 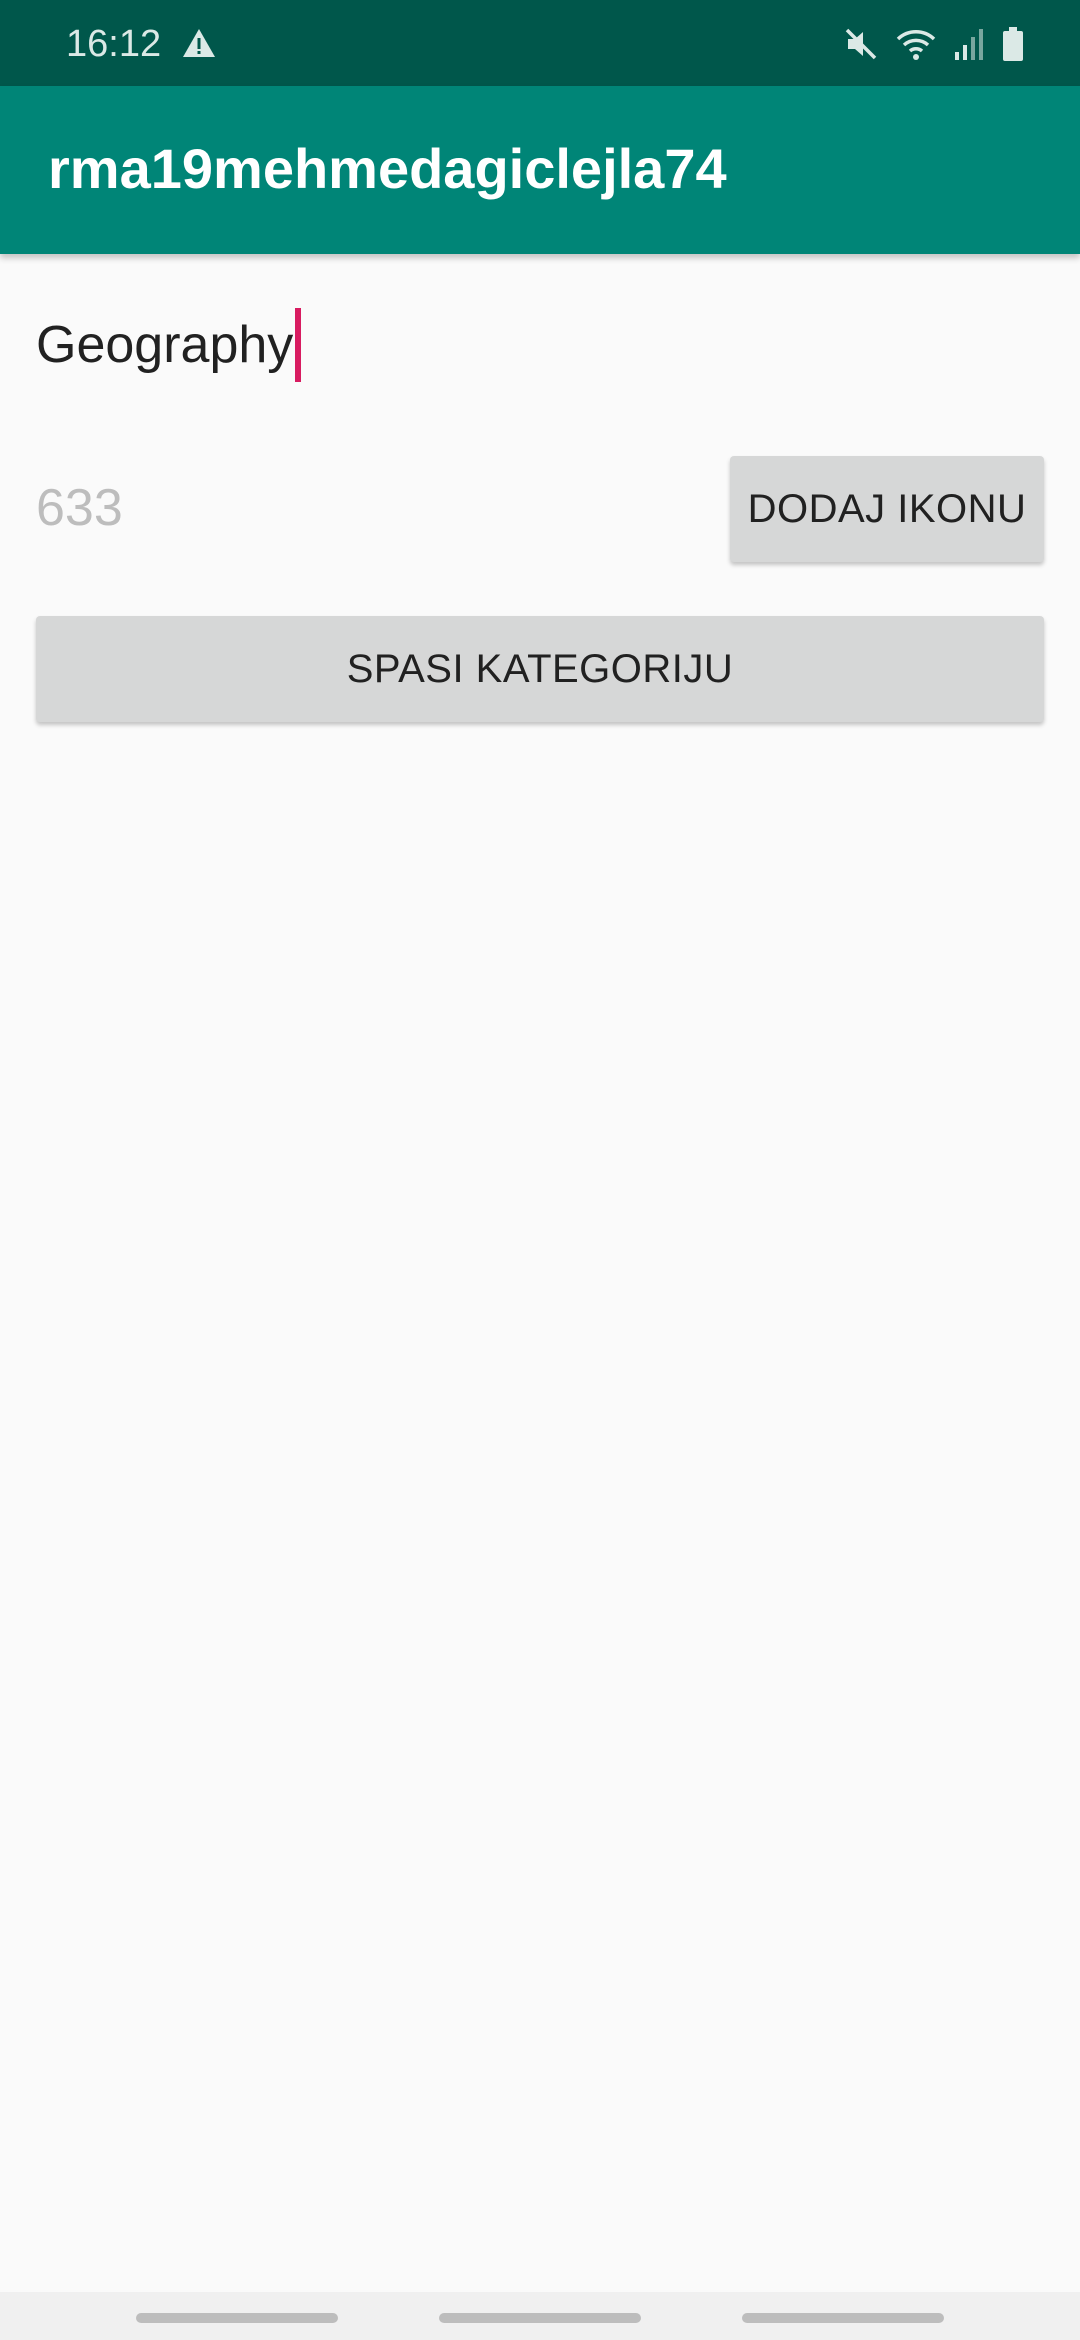 What do you see at coordinates (540, 345) in the screenshot?
I see `category-name-input: Geography` at bounding box center [540, 345].